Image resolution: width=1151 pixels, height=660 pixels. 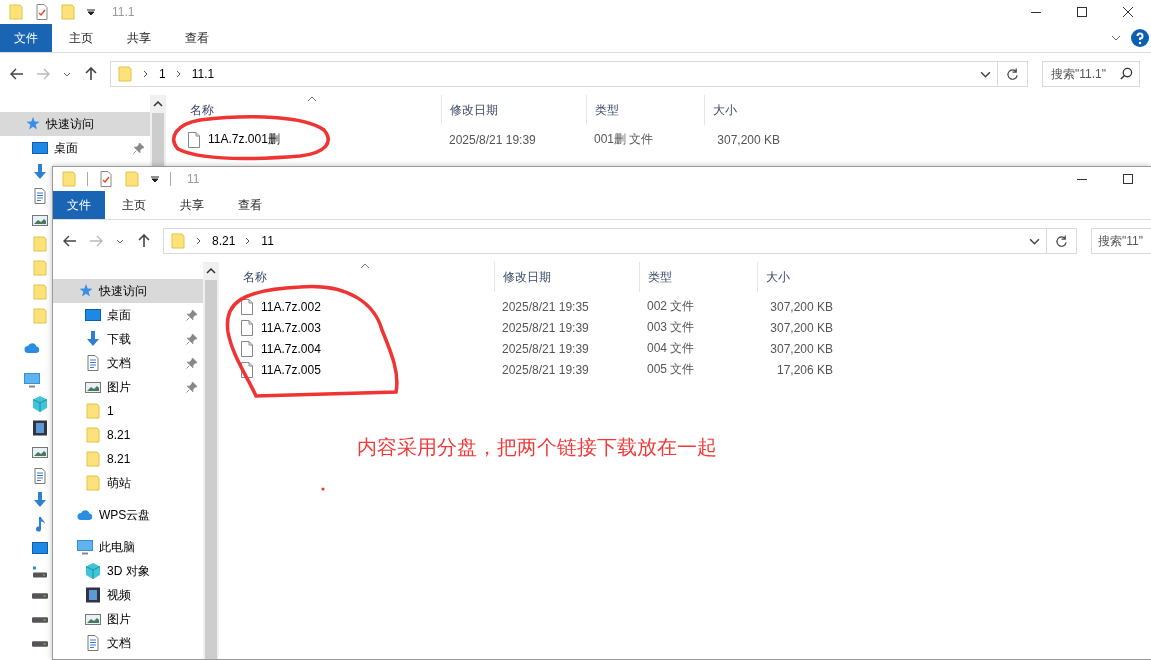 I want to click on chevron-down-icon, so click(x=1116, y=38).